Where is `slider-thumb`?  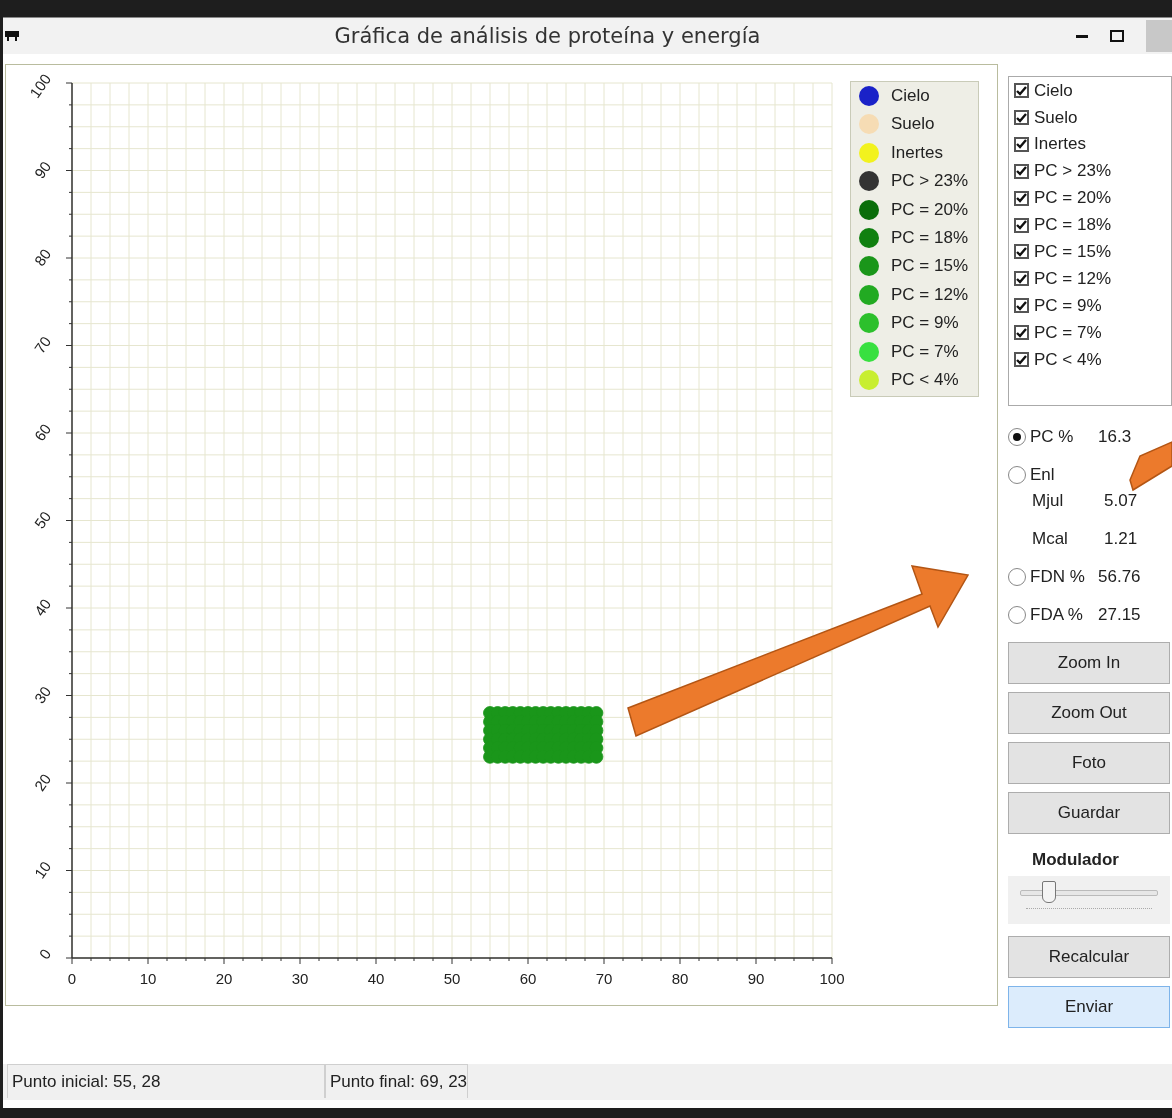 slider-thumb is located at coordinates (1048, 892).